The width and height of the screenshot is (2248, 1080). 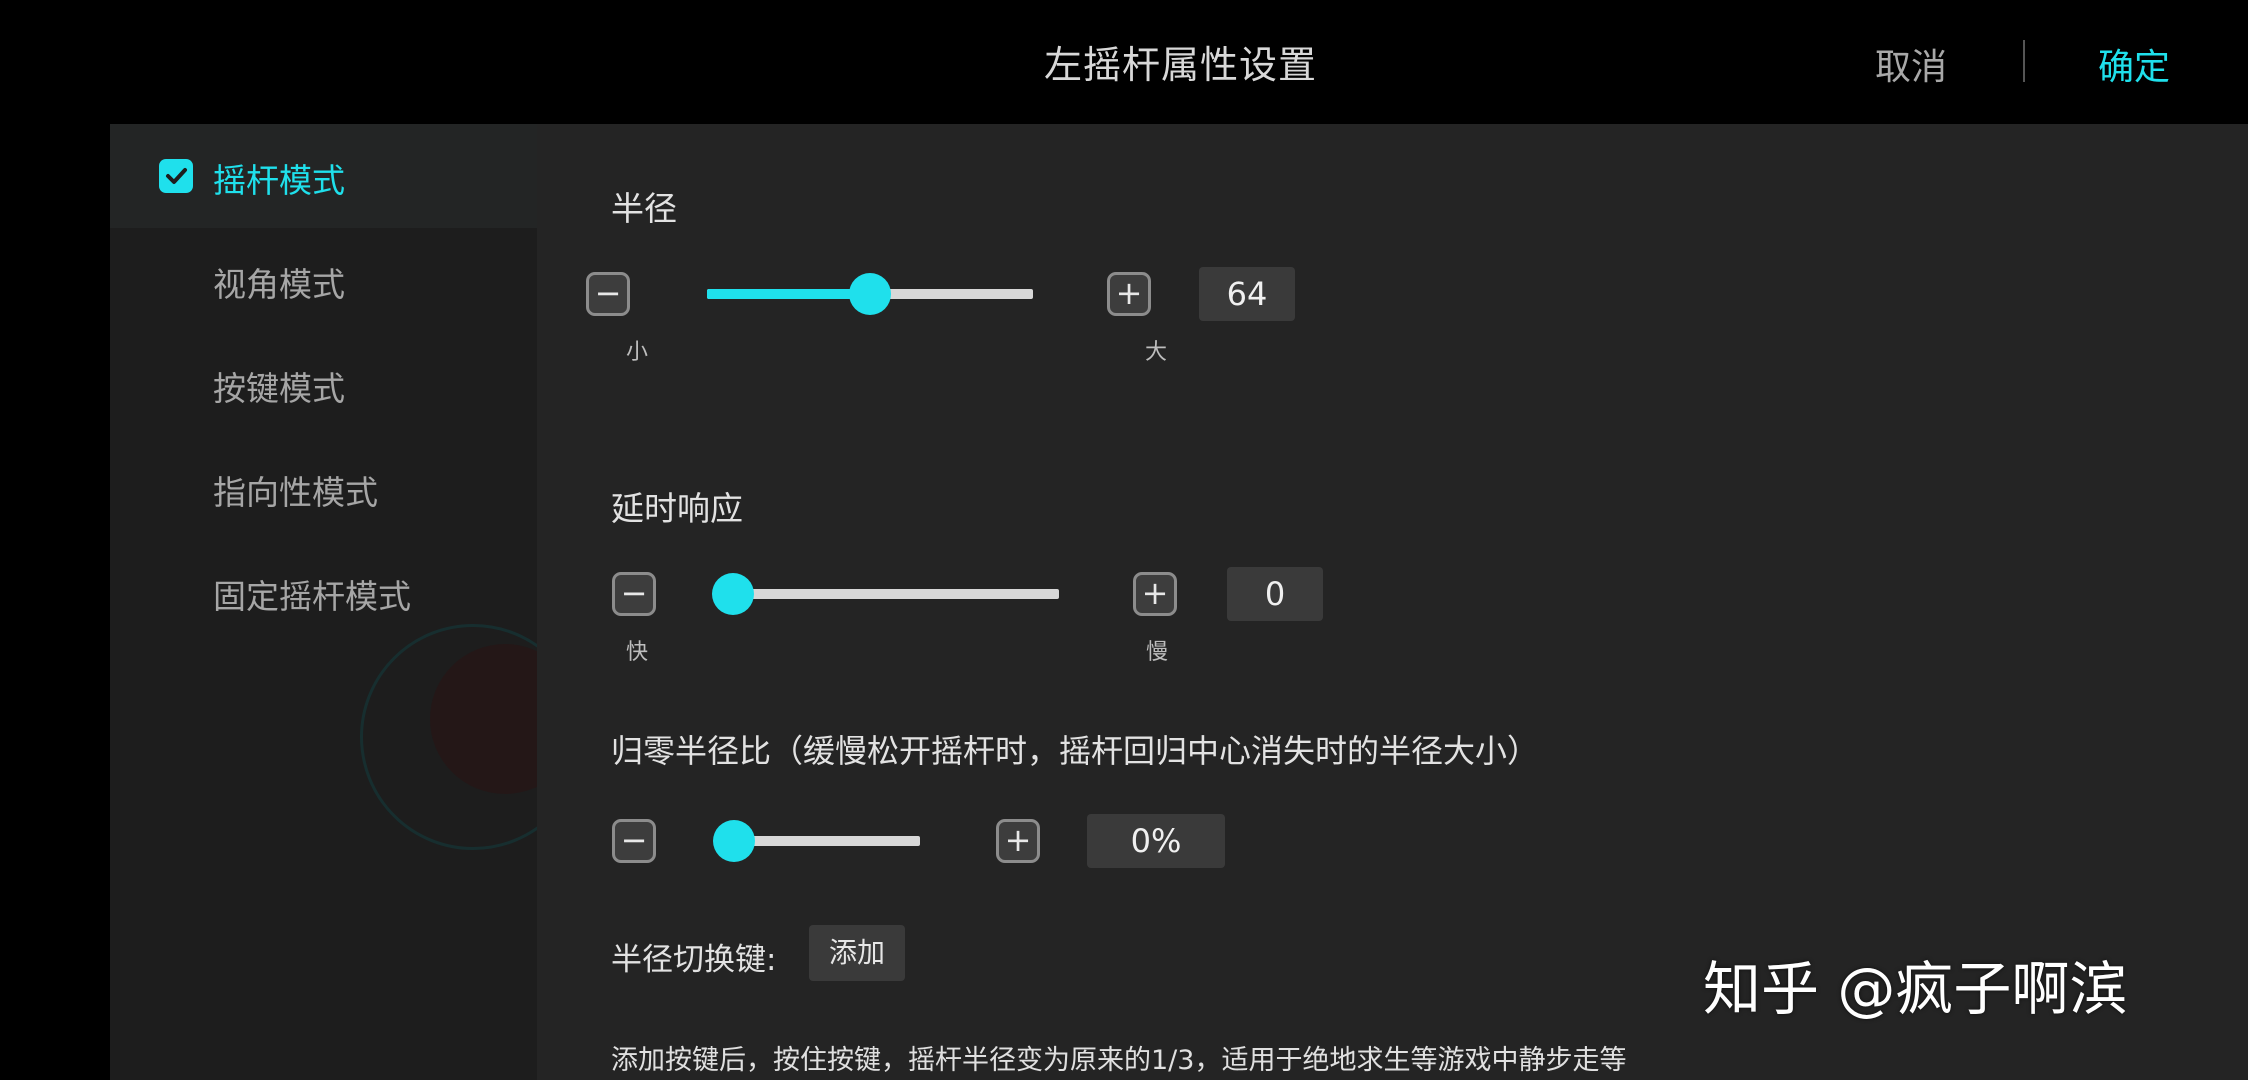 I want to click on delay-increase-button: +, so click(x=1155, y=594).